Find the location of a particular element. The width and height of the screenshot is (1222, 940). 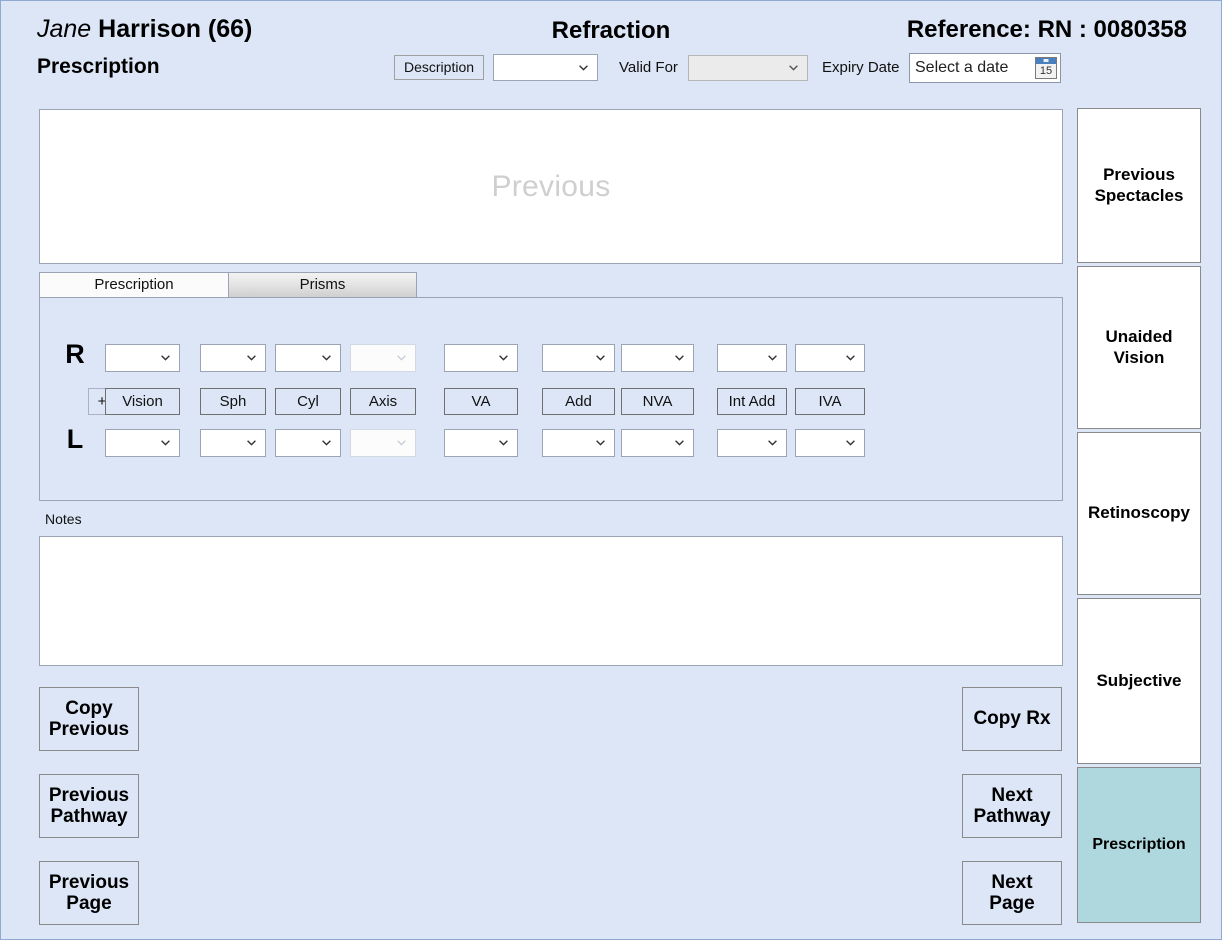

right-cyl-select is located at coordinates (308, 358).